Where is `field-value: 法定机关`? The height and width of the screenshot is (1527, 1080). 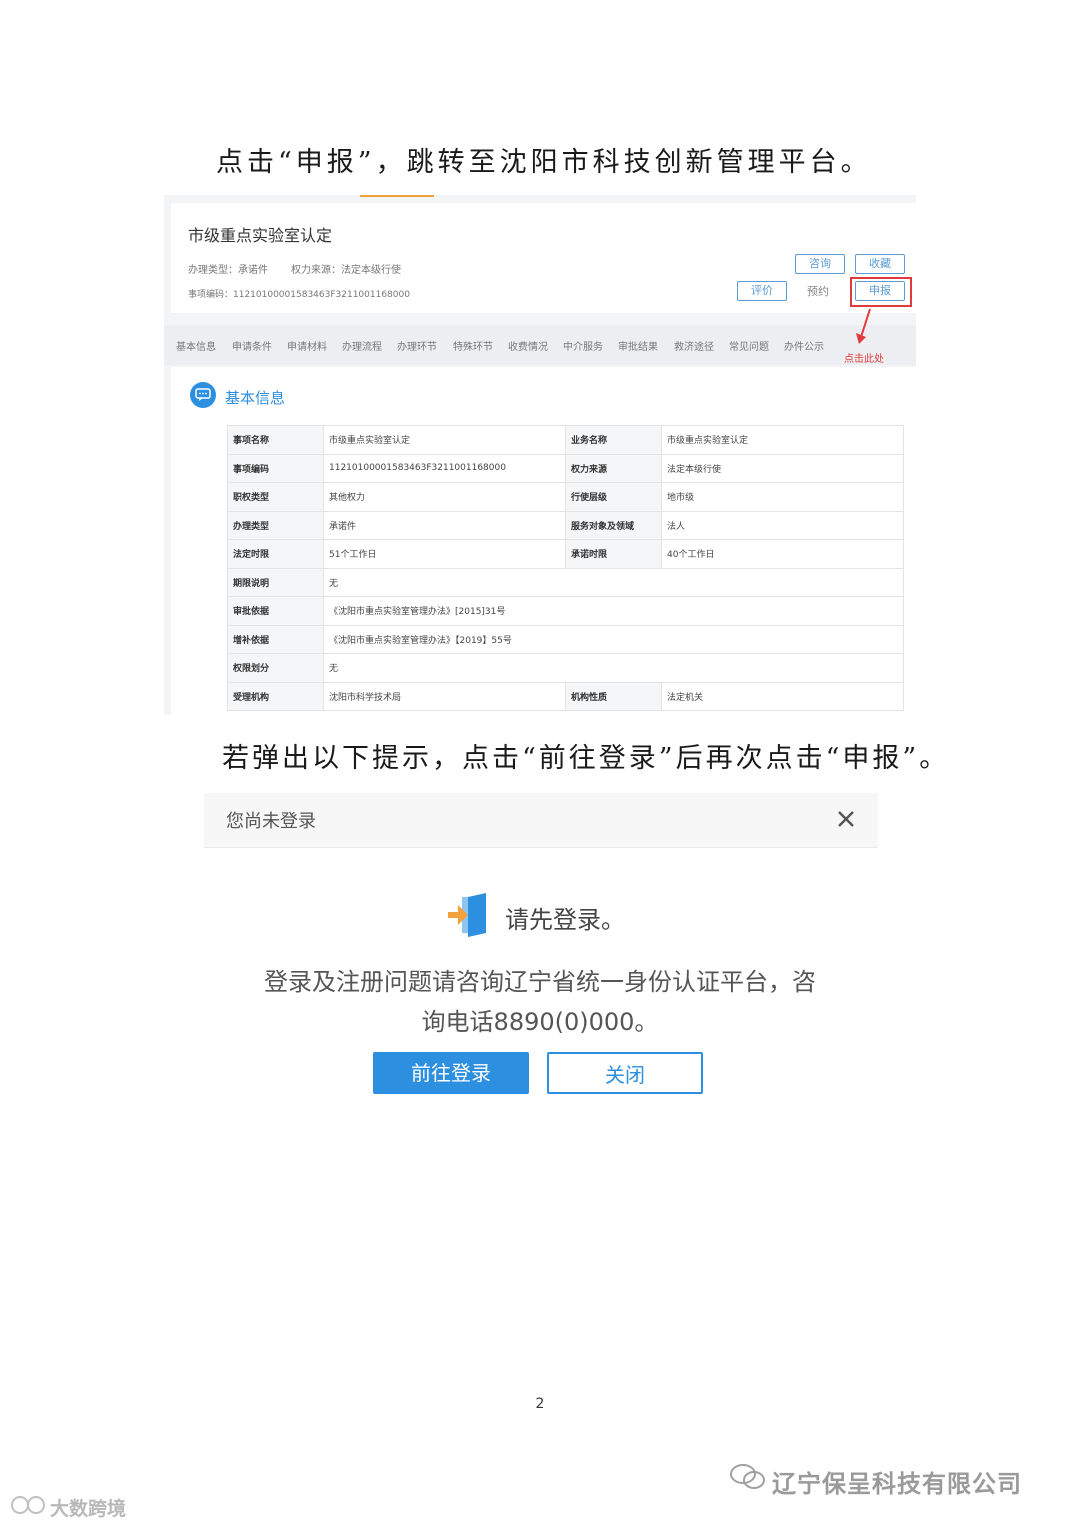 field-value: 法定机关 is located at coordinates (782, 696).